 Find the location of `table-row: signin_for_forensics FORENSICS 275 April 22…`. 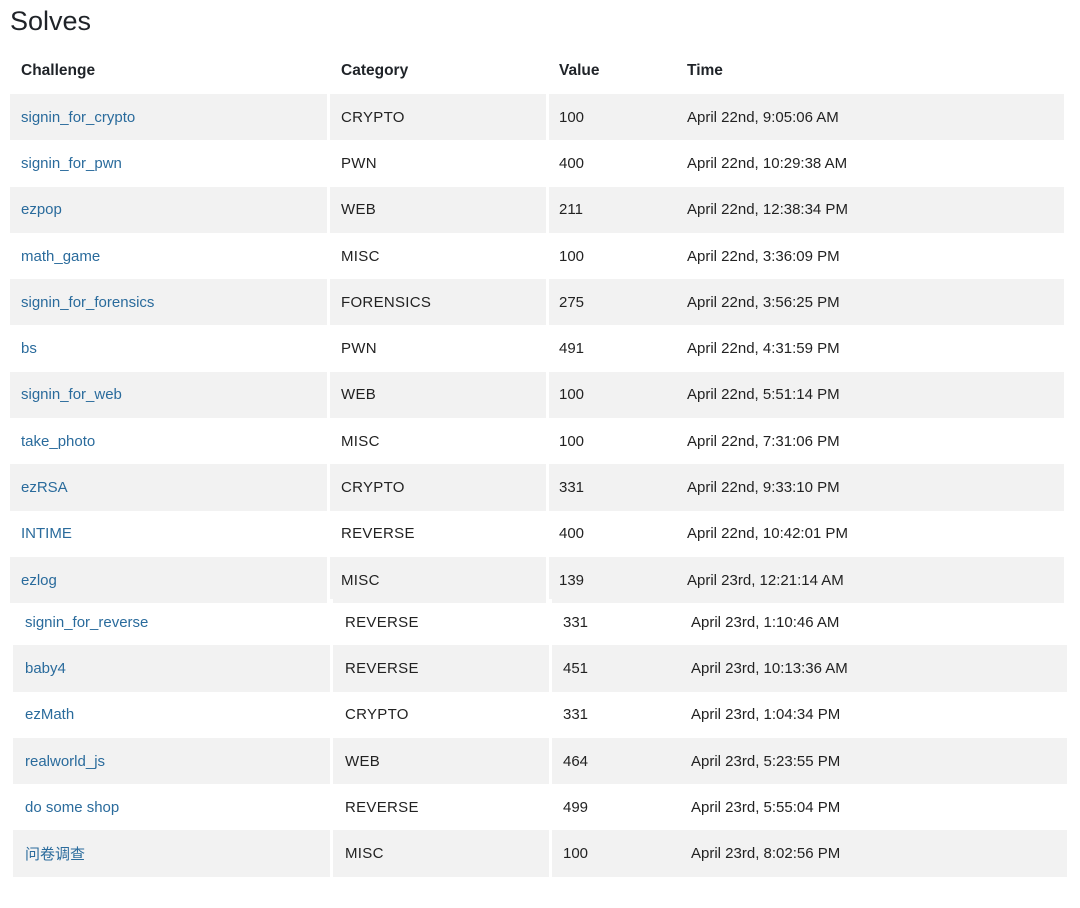

table-row: signin_for_forensics FORENSICS 275 April 22… is located at coordinates (537, 302).